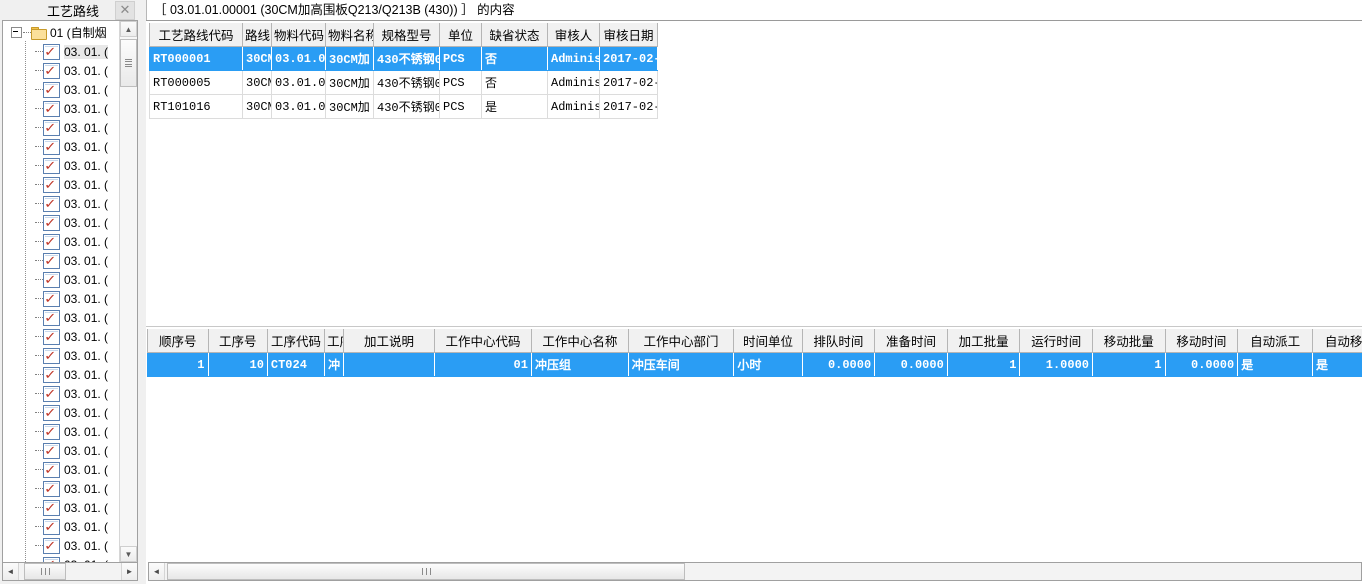 The height and width of the screenshot is (584, 1362). I want to click on tree-horizontal-scrollbar: ◄ ►, so click(70, 571).